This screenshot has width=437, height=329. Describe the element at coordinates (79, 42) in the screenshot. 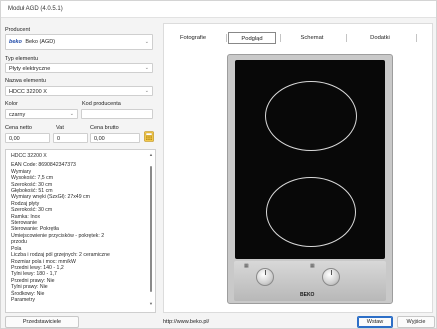

I see `manufacturer-select: beko Beko (AGD) ⌄` at that location.